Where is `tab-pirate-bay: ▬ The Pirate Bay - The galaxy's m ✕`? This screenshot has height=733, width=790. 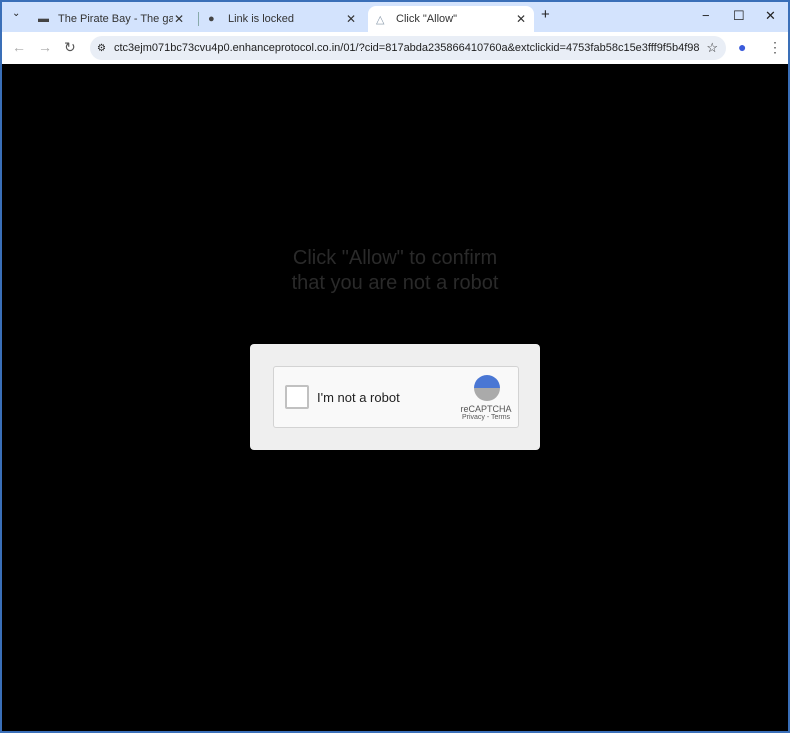 tab-pirate-bay: ▬ The Pirate Bay - The galaxy's m ✕ is located at coordinates (111, 19).